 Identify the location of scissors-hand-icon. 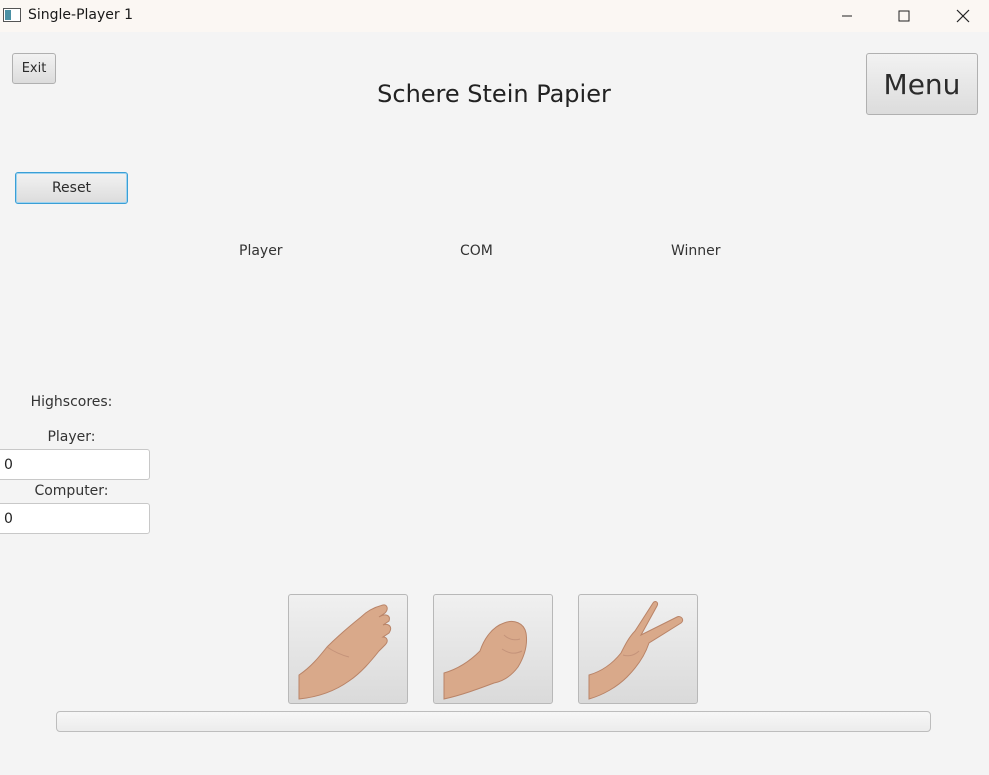
(636, 650).